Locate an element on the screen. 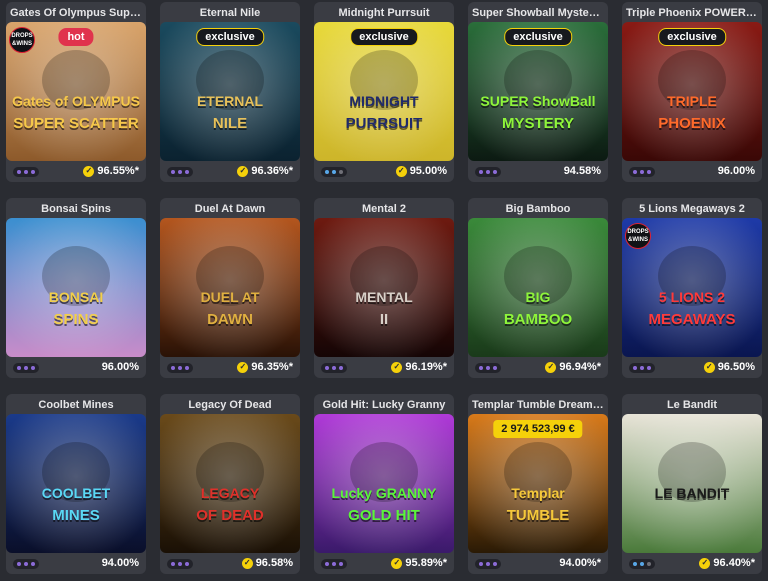 The height and width of the screenshot is (581, 768). game-title: Big Bamboo is located at coordinates (538, 209).